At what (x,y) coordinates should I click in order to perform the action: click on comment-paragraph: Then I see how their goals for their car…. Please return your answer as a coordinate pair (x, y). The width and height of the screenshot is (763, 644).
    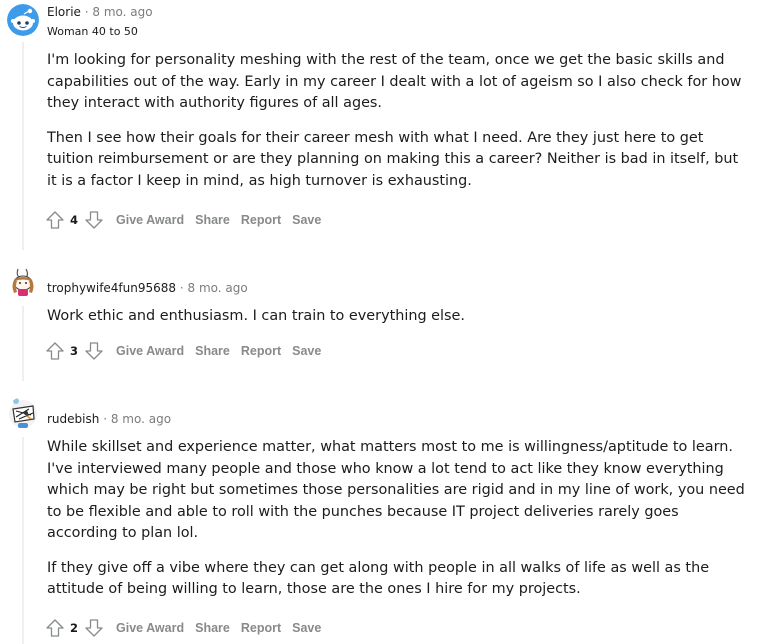
    Looking at the image, I should click on (393, 159).